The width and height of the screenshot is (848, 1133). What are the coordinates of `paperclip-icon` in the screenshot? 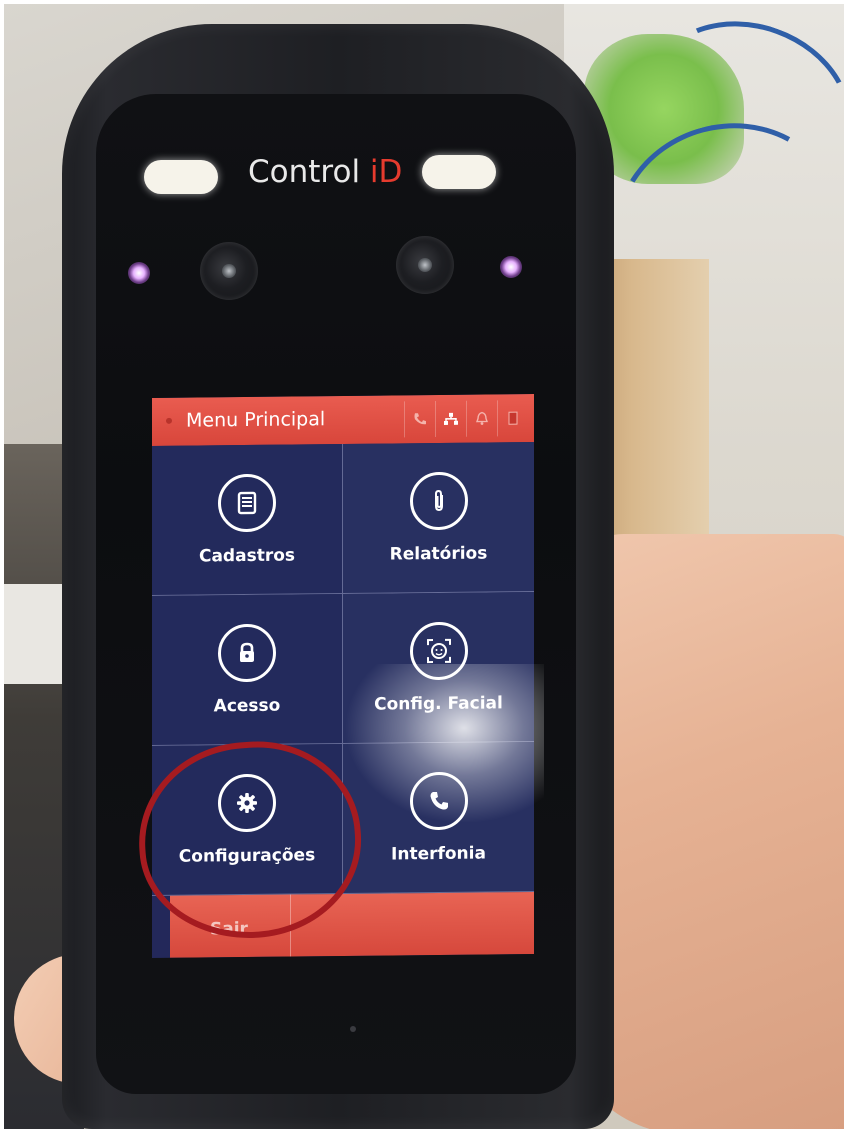 It's located at (438, 500).